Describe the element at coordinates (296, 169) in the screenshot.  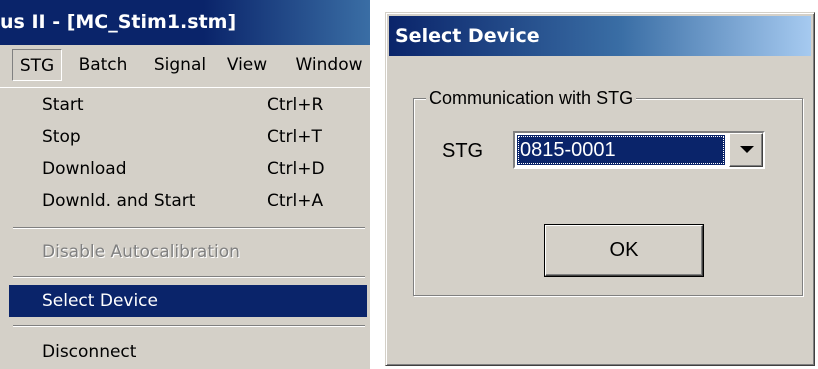
I see `menu-item-shortcut: Ctrl+D` at that location.